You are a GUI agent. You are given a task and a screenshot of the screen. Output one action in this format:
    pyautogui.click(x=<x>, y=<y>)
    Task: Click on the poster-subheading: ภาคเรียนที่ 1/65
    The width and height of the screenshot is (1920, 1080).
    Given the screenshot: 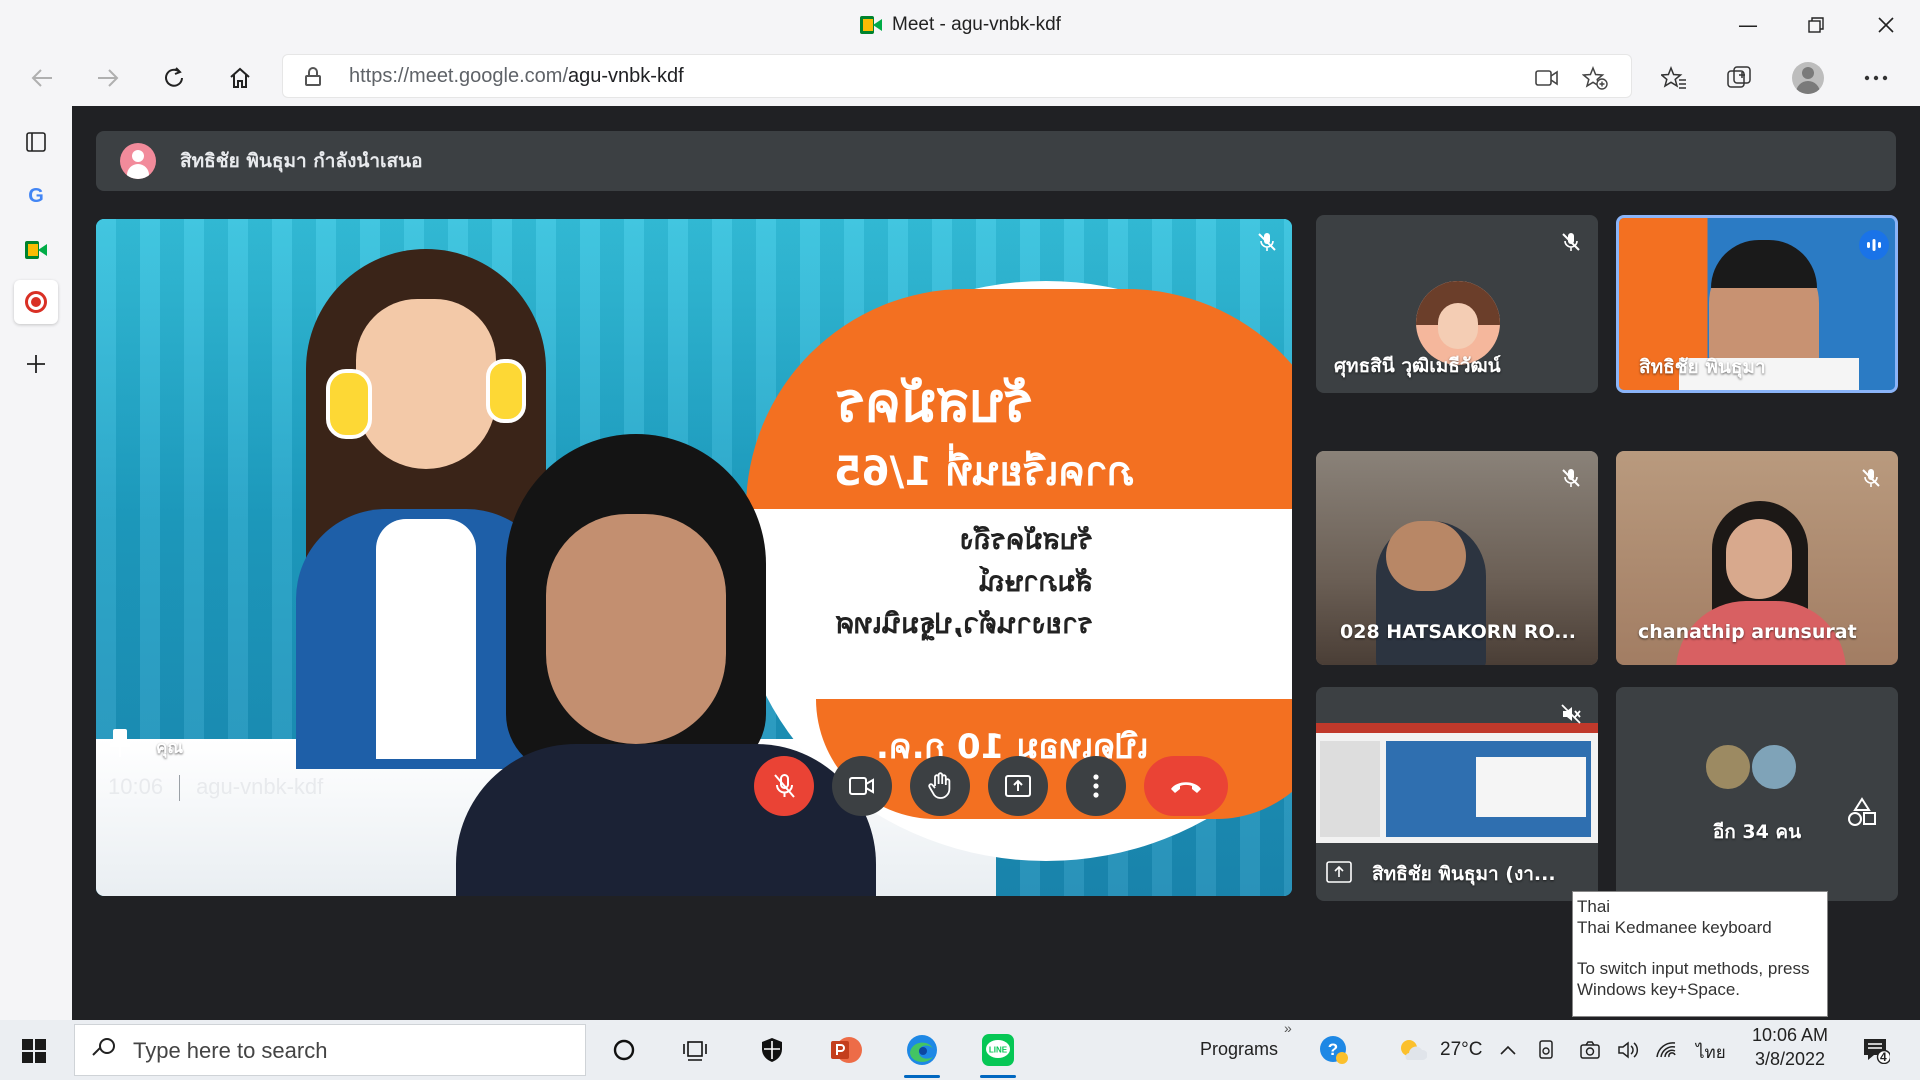 What is the action you would take?
    pyautogui.click(x=984, y=472)
    